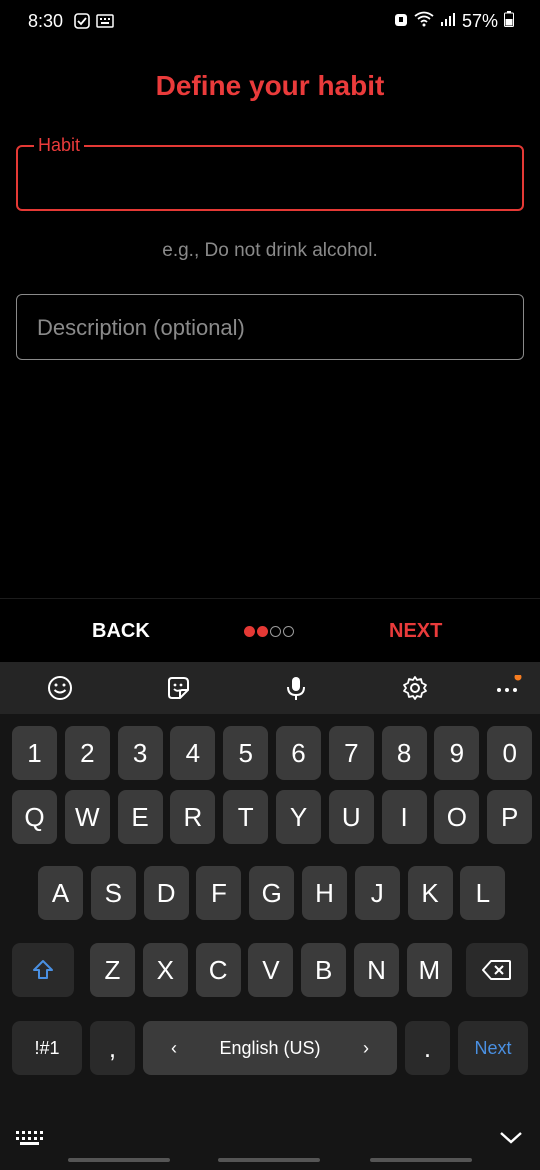 The image size is (540, 1170). I want to click on space-bar: ‹ English (US) ›, so click(270, 1048).